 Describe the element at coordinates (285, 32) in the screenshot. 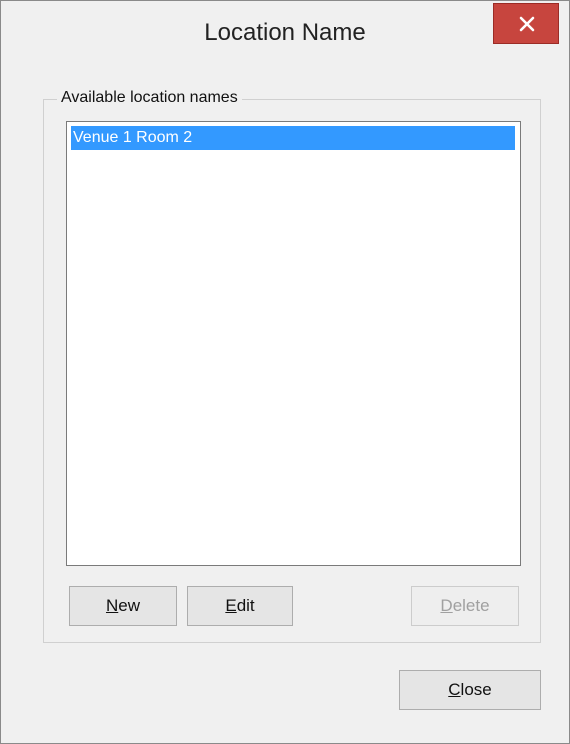

I see `window-title: Location Name` at that location.